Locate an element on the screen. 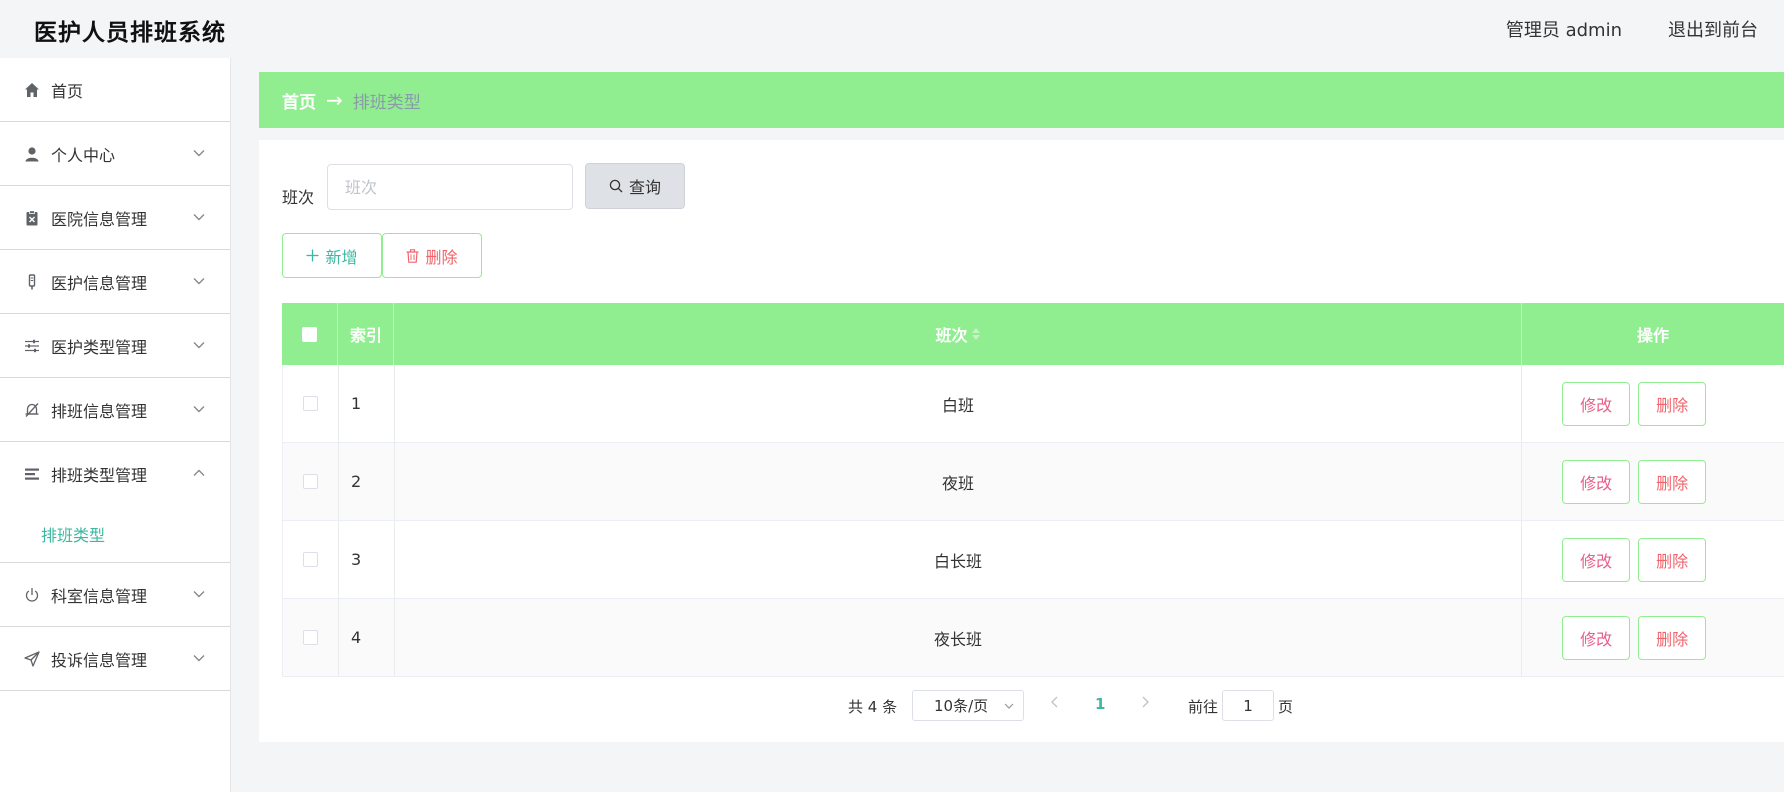  sidebar-item-label: 首页 is located at coordinates (67, 91).